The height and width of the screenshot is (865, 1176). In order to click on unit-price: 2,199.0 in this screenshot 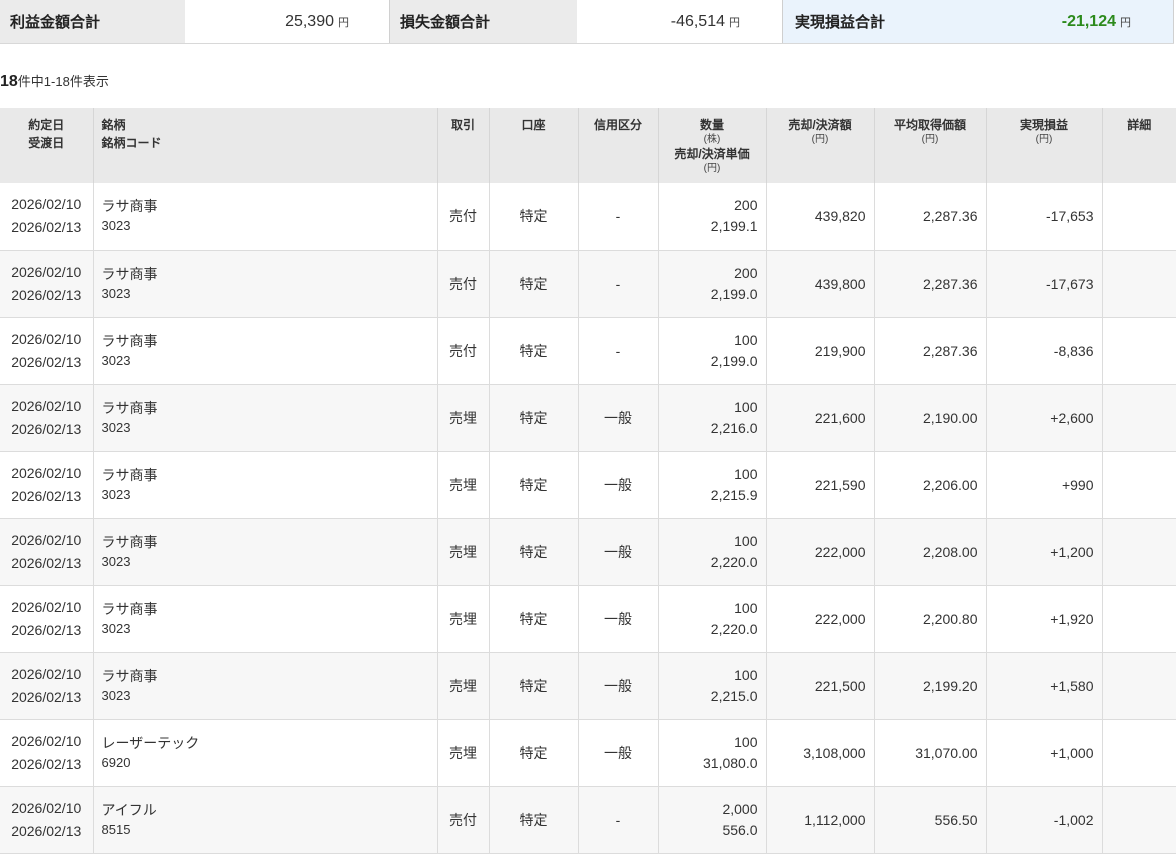, I will do `click(734, 293)`.